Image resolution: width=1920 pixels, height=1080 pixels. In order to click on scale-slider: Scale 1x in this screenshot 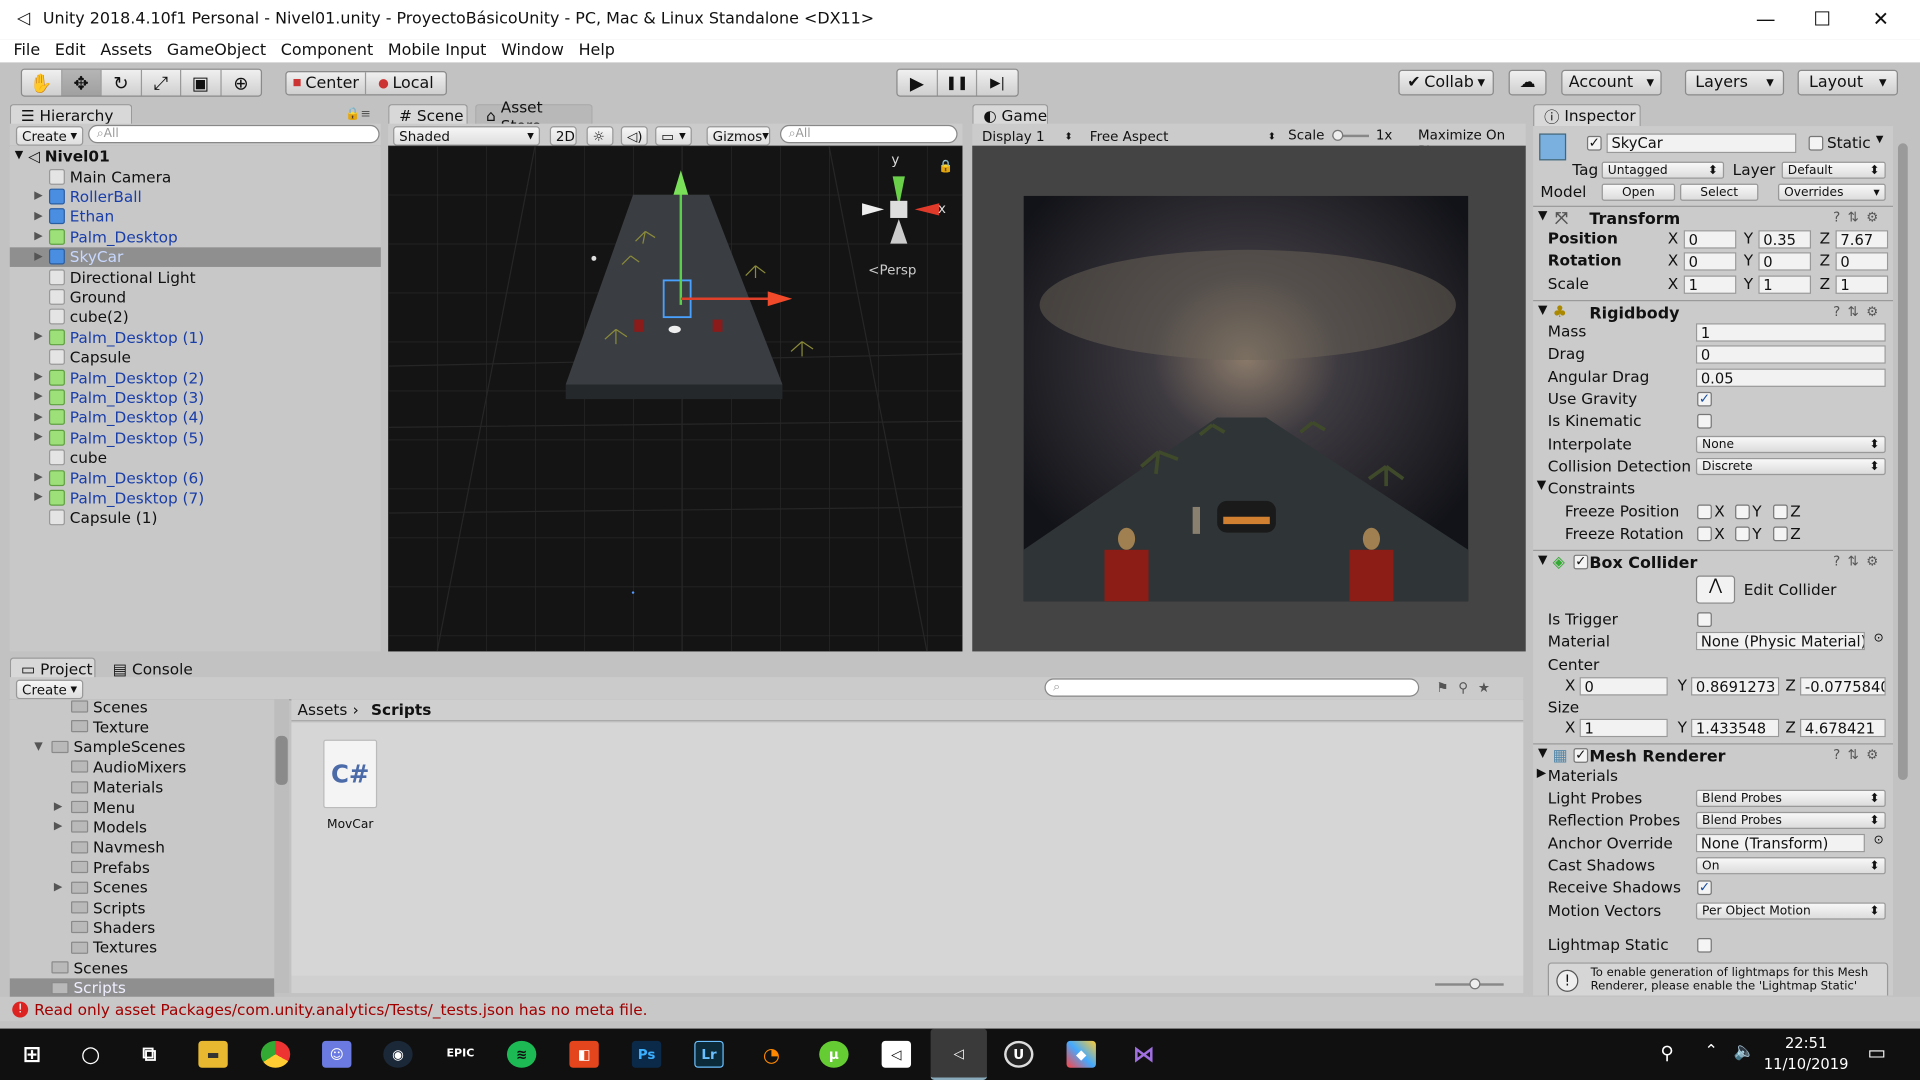, I will do `click(1340, 135)`.